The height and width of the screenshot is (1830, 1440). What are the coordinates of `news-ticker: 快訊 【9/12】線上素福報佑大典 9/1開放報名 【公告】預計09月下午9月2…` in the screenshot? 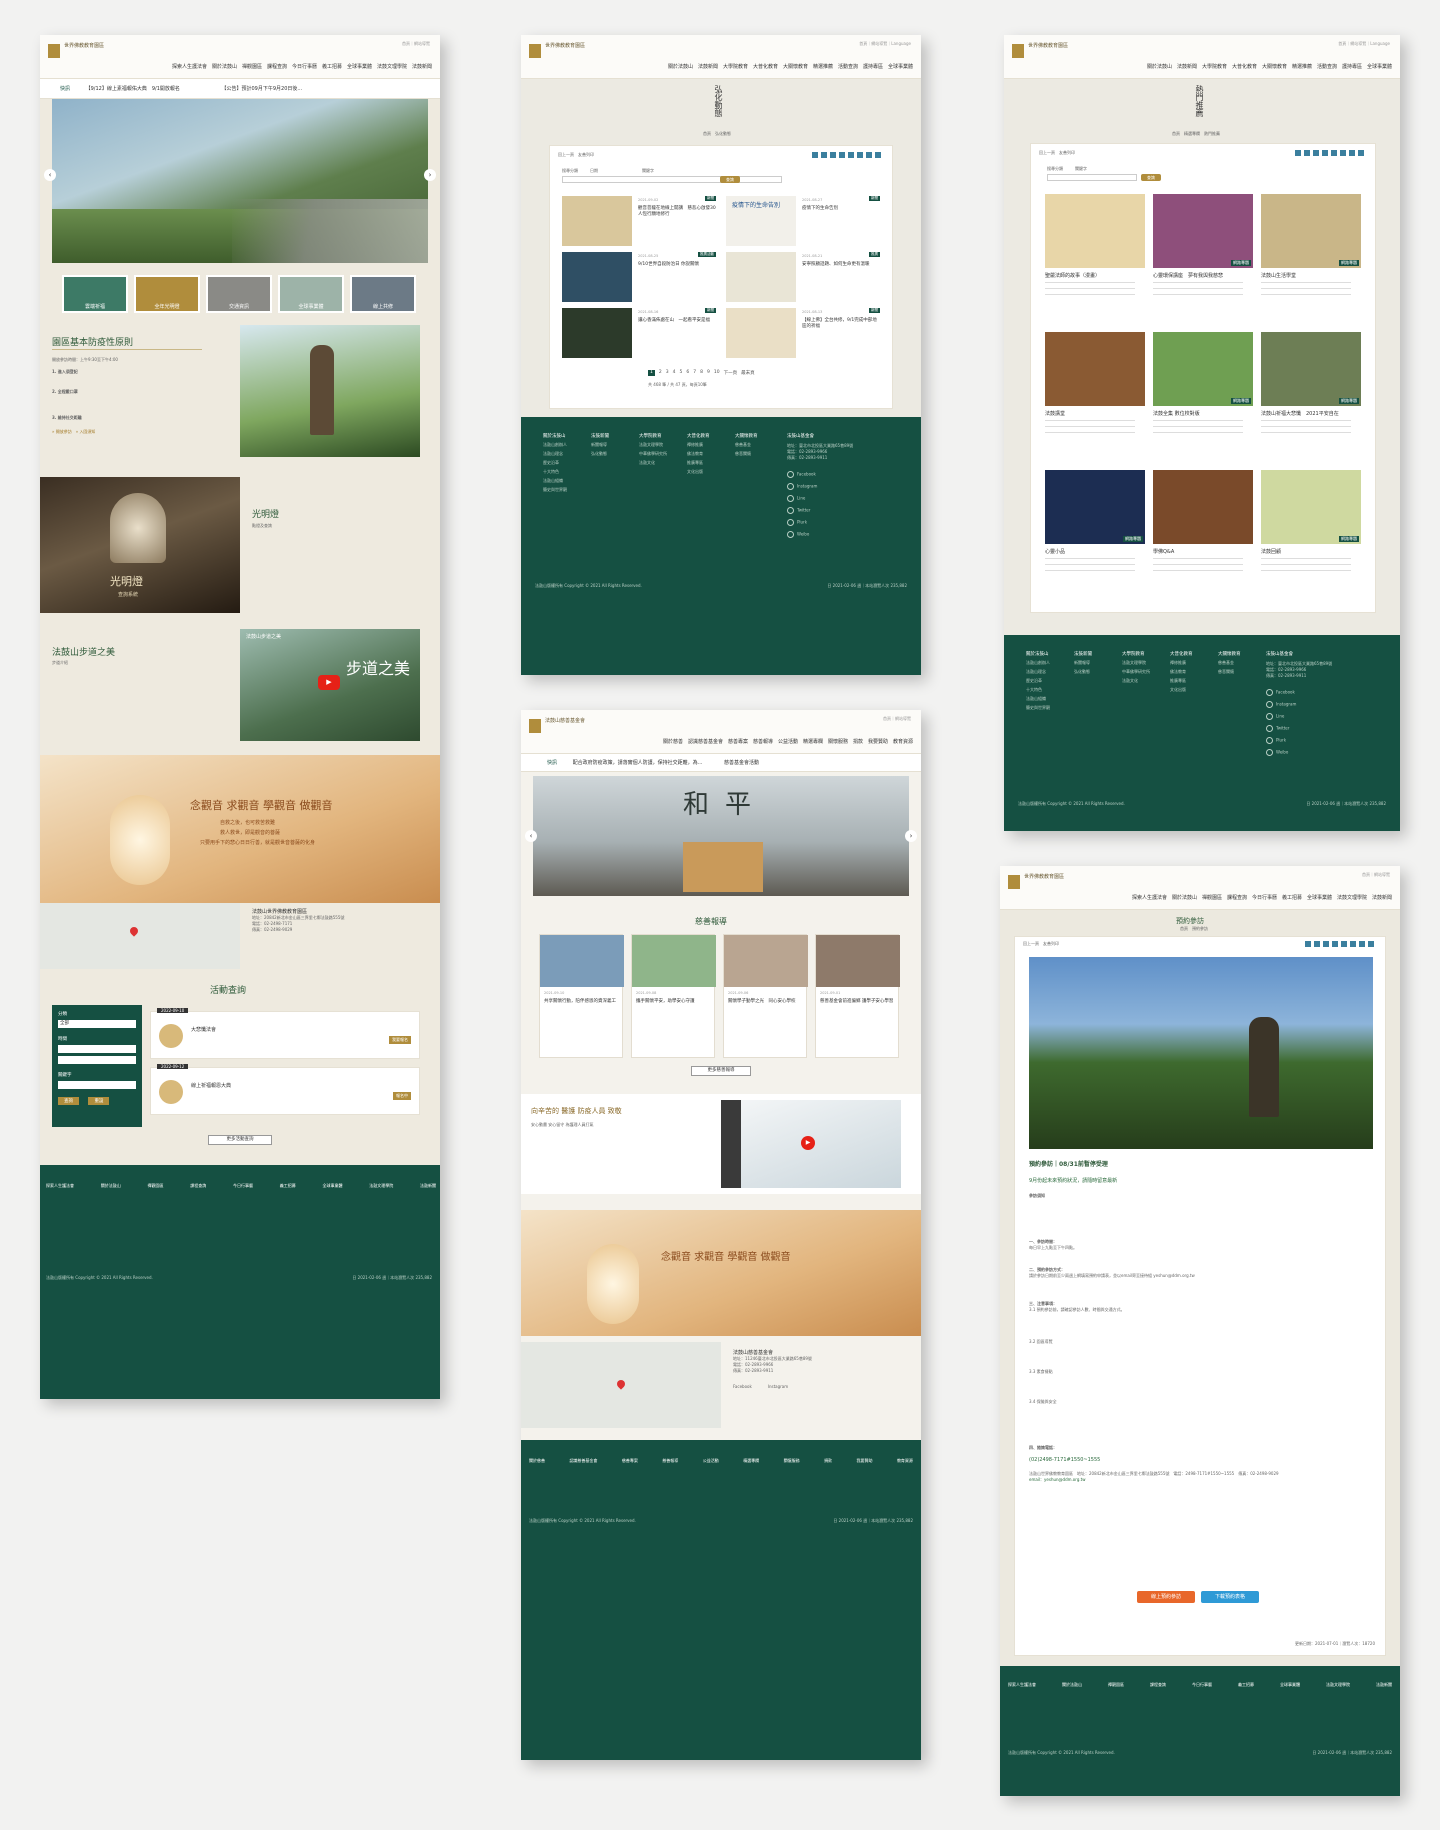 It's located at (240, 89).